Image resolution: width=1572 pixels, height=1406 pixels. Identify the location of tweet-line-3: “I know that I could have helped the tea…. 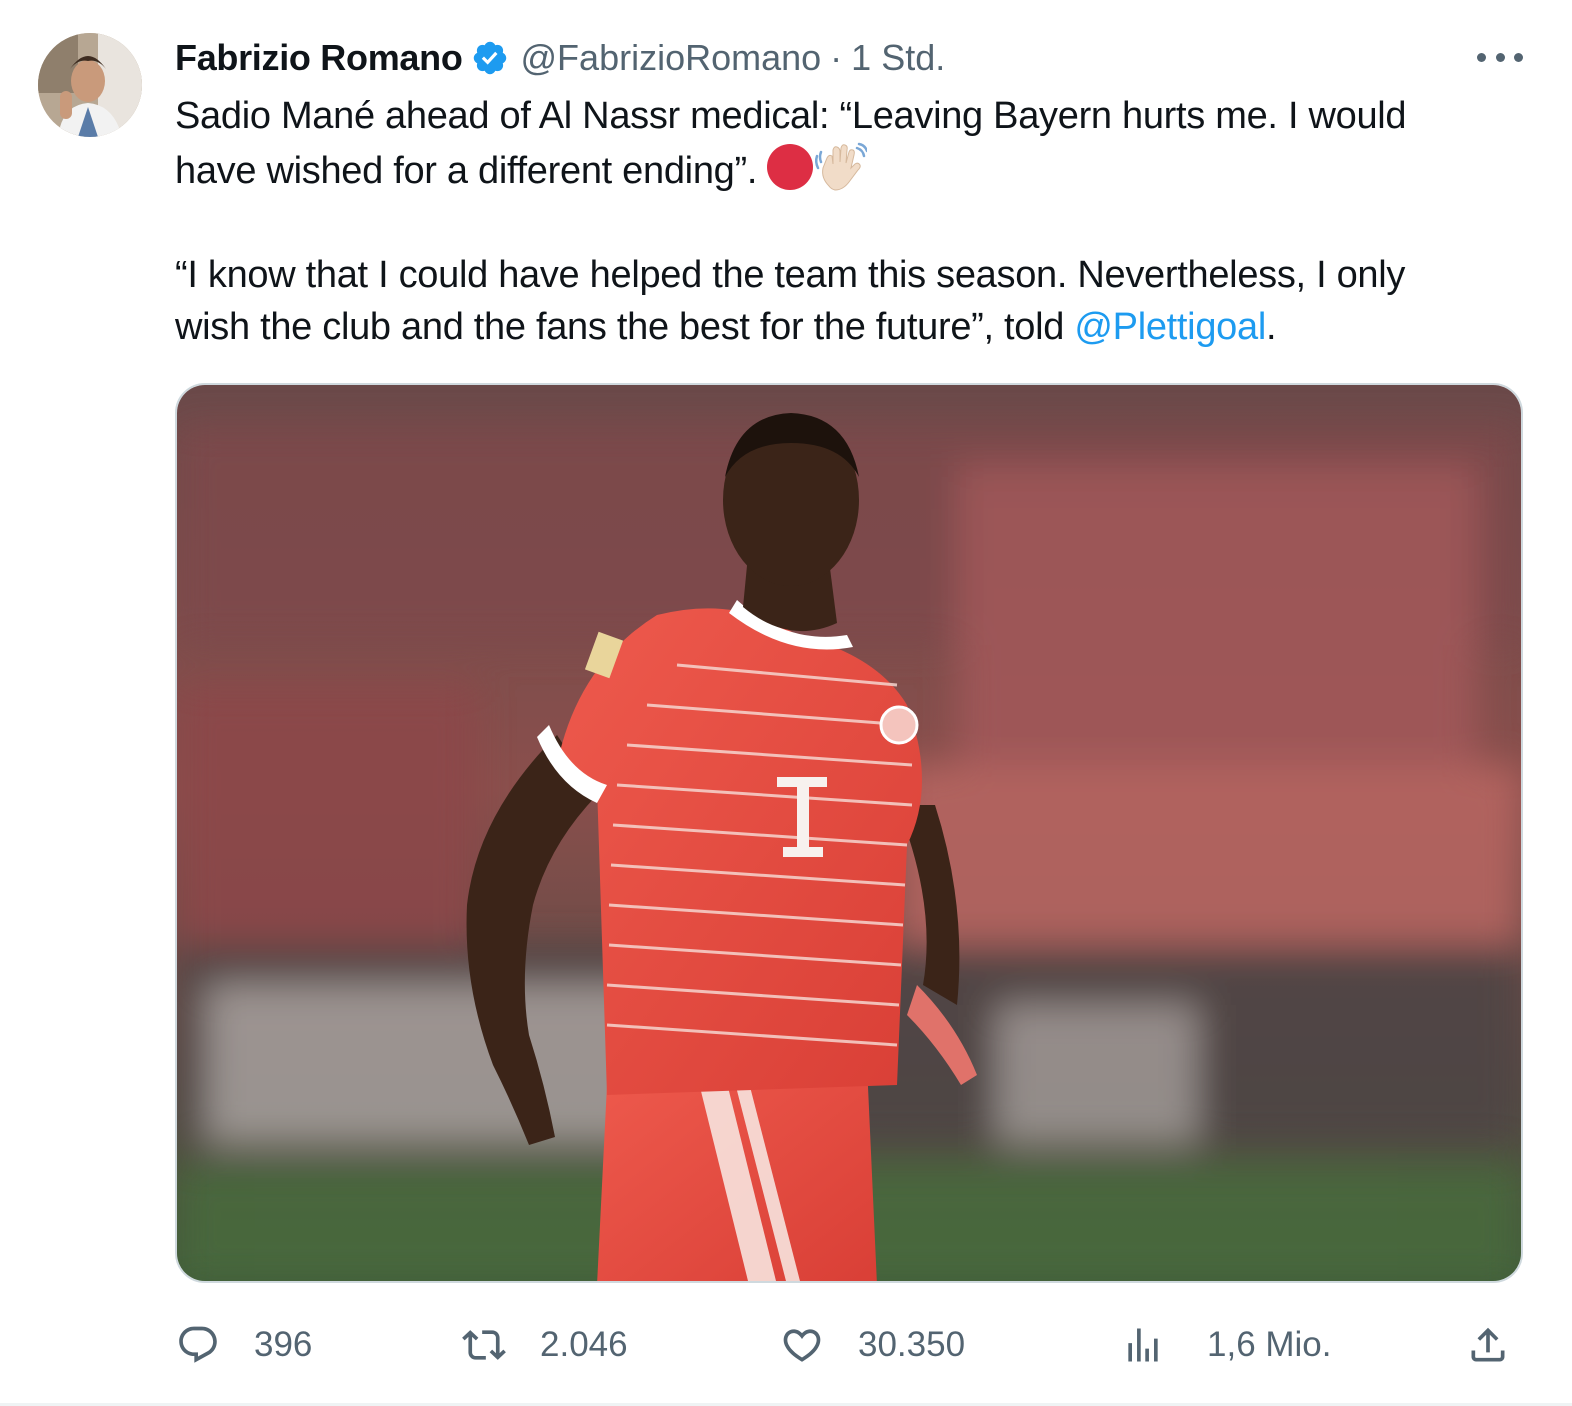
(790, 275).